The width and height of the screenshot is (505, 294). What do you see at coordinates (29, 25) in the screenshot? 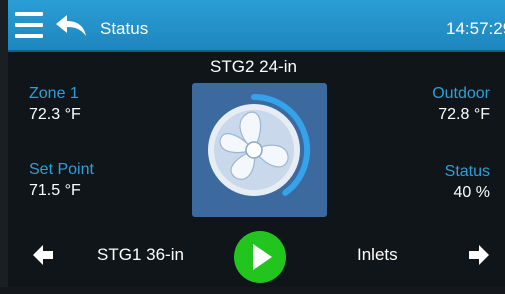
I see `menu-icon` at bounding box center [29, 25].